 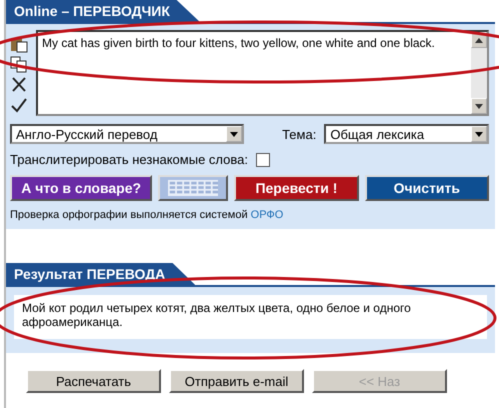 I want to click on transliterate-checkbox, so click(x=263, y=159).